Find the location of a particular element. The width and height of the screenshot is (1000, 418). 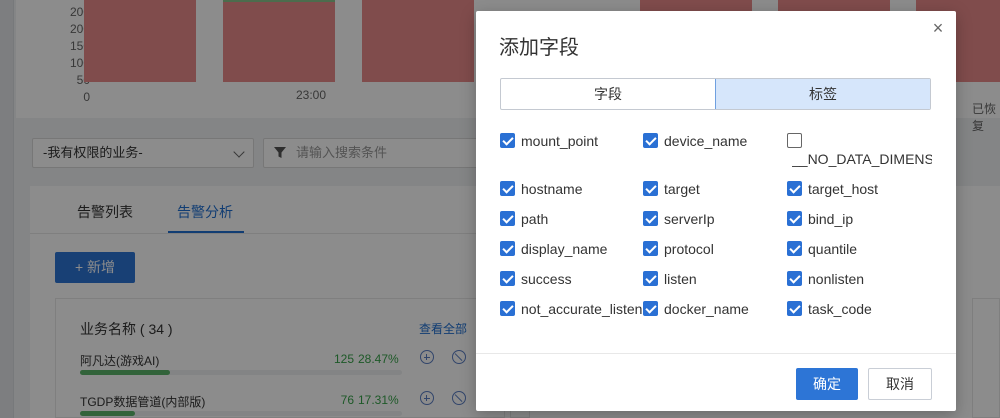

field-label: target is located at coordinates (682, 189).